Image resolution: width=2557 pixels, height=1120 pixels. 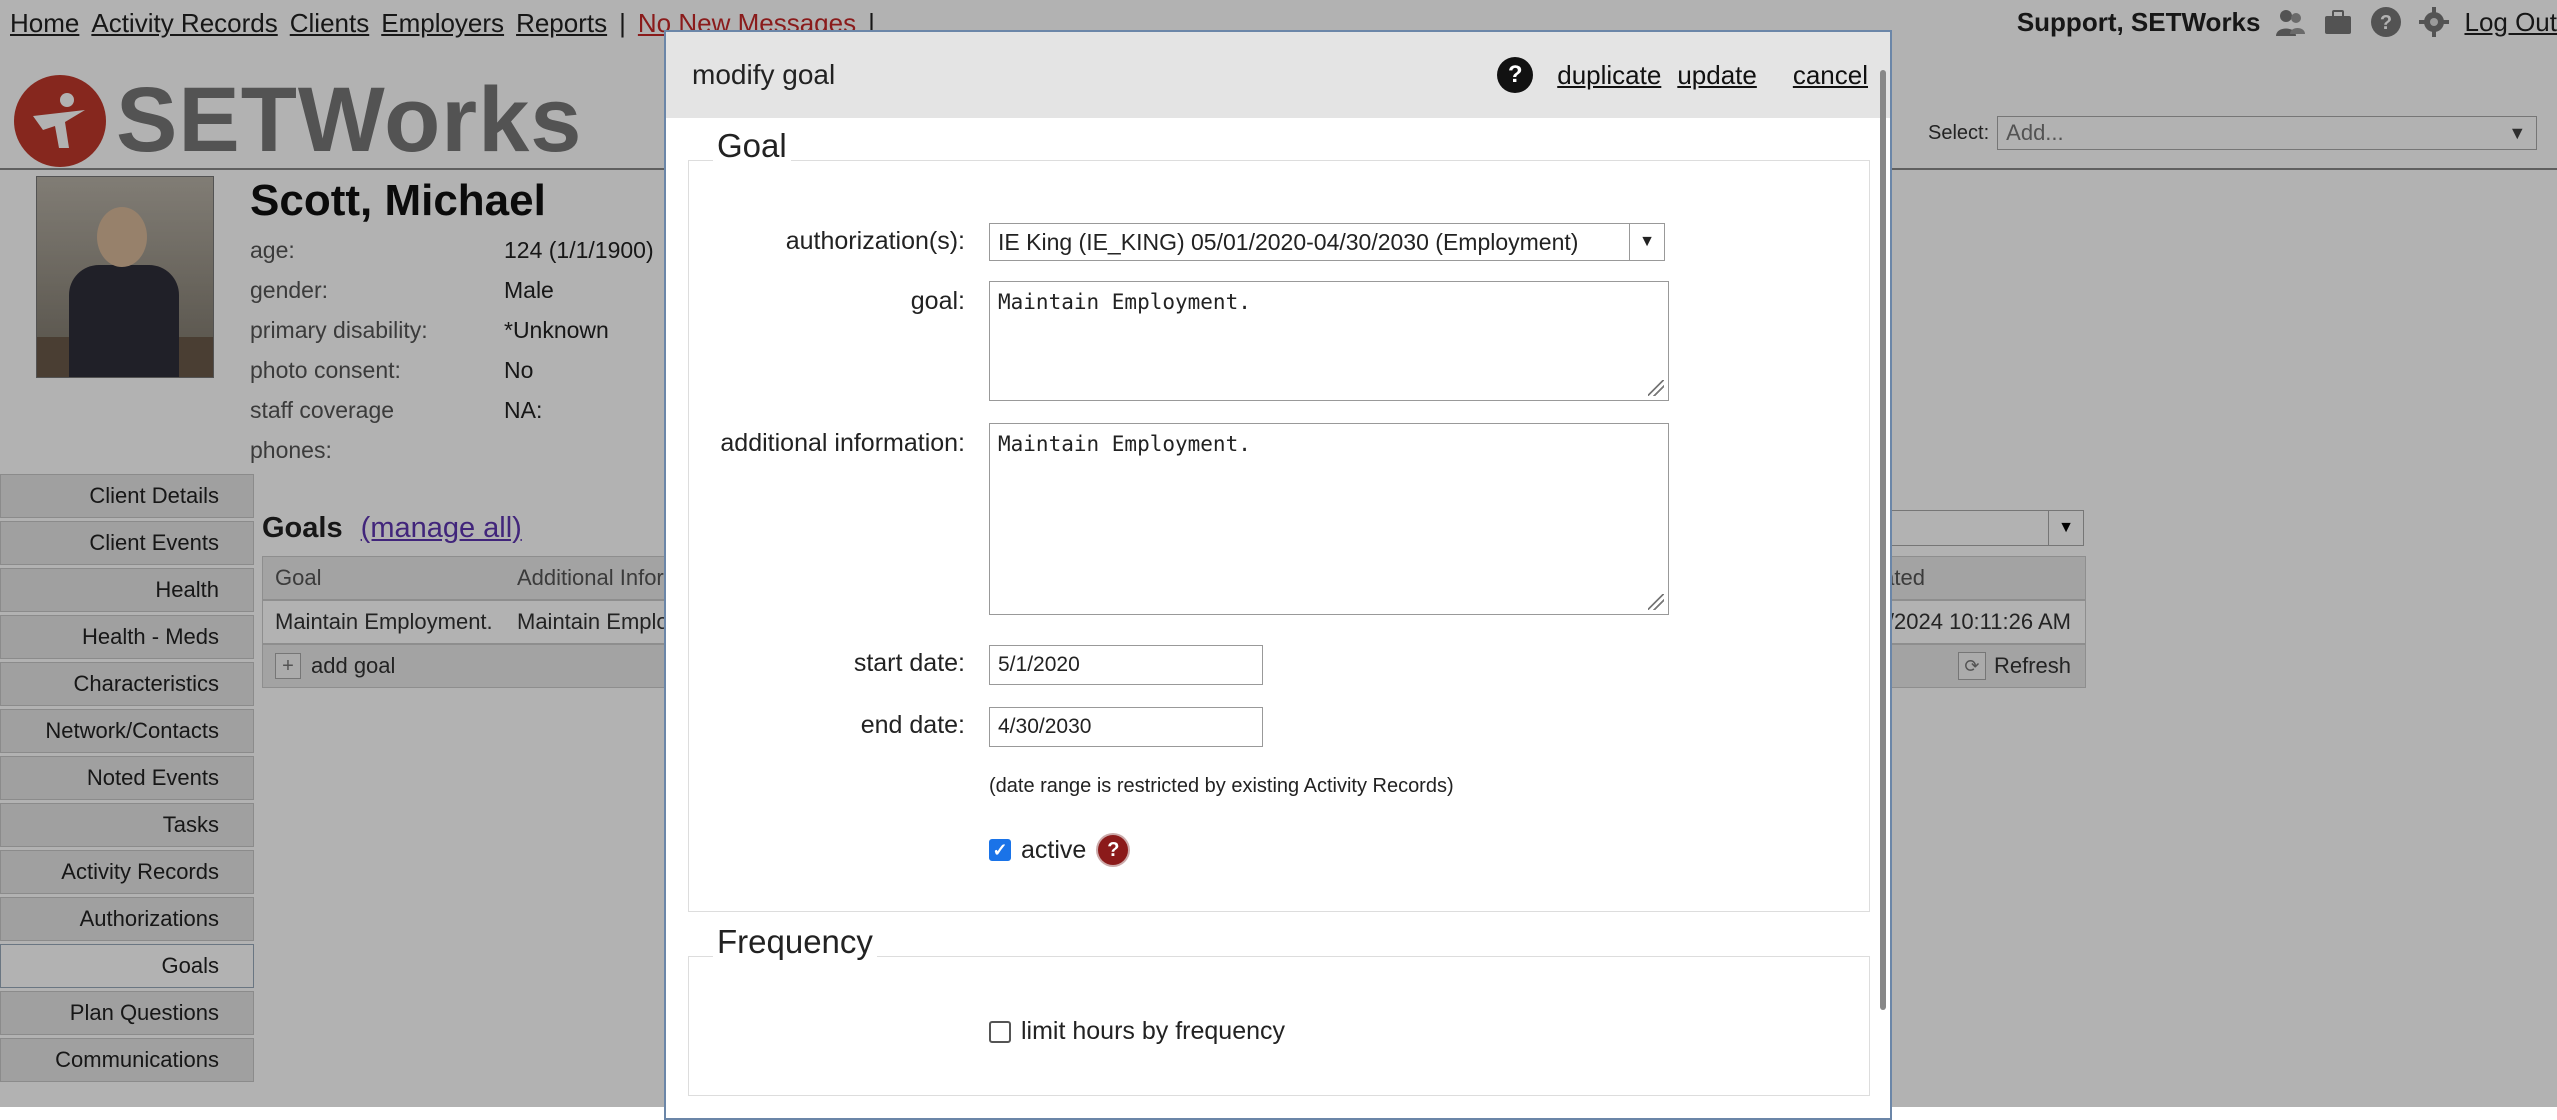 I want to click on question-mark-icon: ?, so click(x=1113, y=850).